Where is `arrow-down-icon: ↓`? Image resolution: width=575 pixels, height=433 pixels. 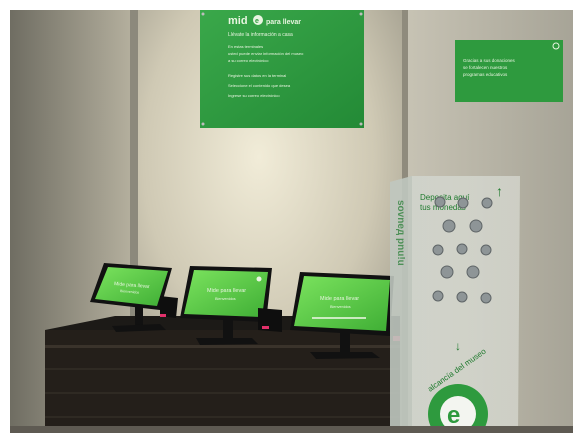
arrow-down-icon: ↓ is located at coordinates (458, 346).